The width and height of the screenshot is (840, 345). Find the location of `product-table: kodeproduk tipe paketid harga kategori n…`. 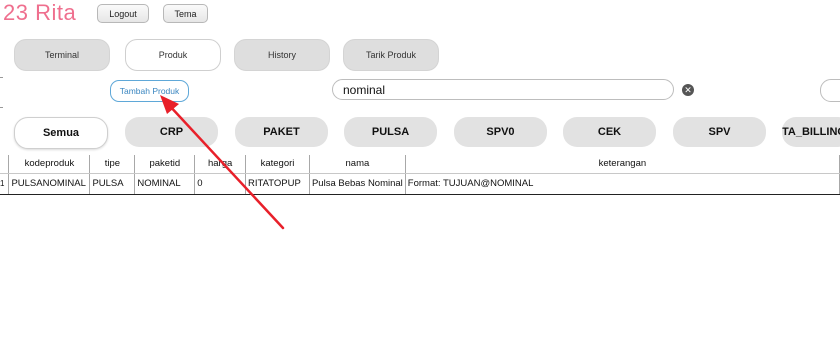

product-table: kodeproduk tipe paketid harga kategori n… is located at coordinates (420, 175).